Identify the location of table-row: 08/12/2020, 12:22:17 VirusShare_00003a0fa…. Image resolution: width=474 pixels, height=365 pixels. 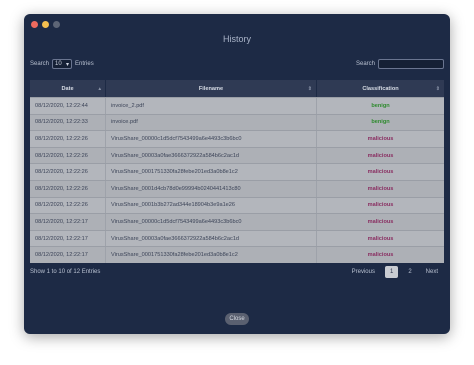
(237, 238).